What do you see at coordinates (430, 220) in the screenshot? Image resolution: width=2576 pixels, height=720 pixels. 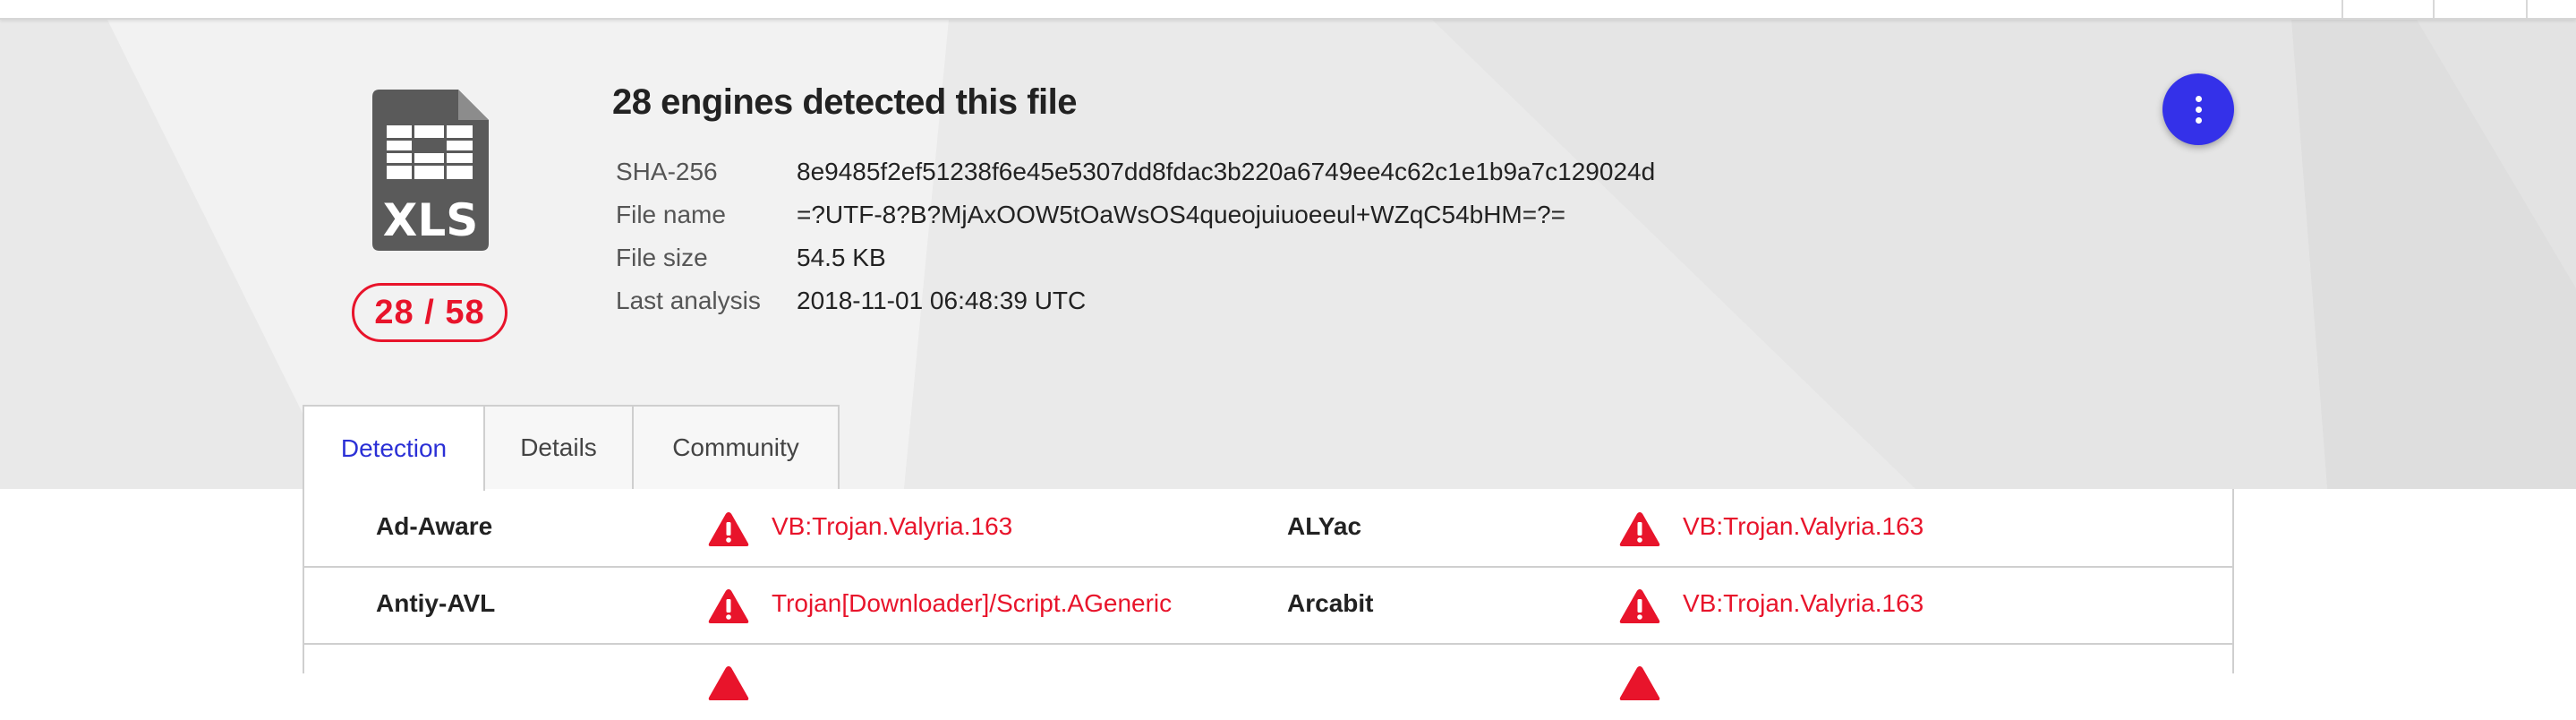 I see `svg-text: XLS` at bounding box center [430, 220].